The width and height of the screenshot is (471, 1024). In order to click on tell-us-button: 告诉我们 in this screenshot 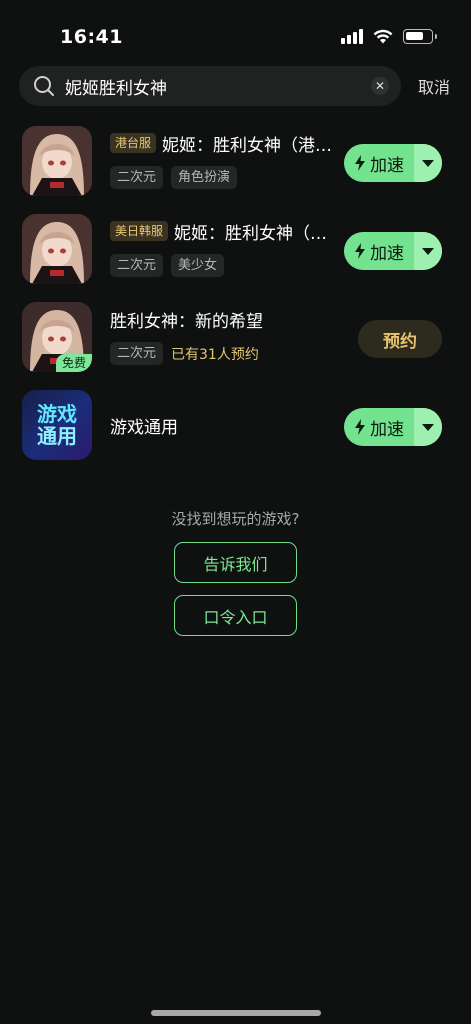, I will do `click(235, 562)`.